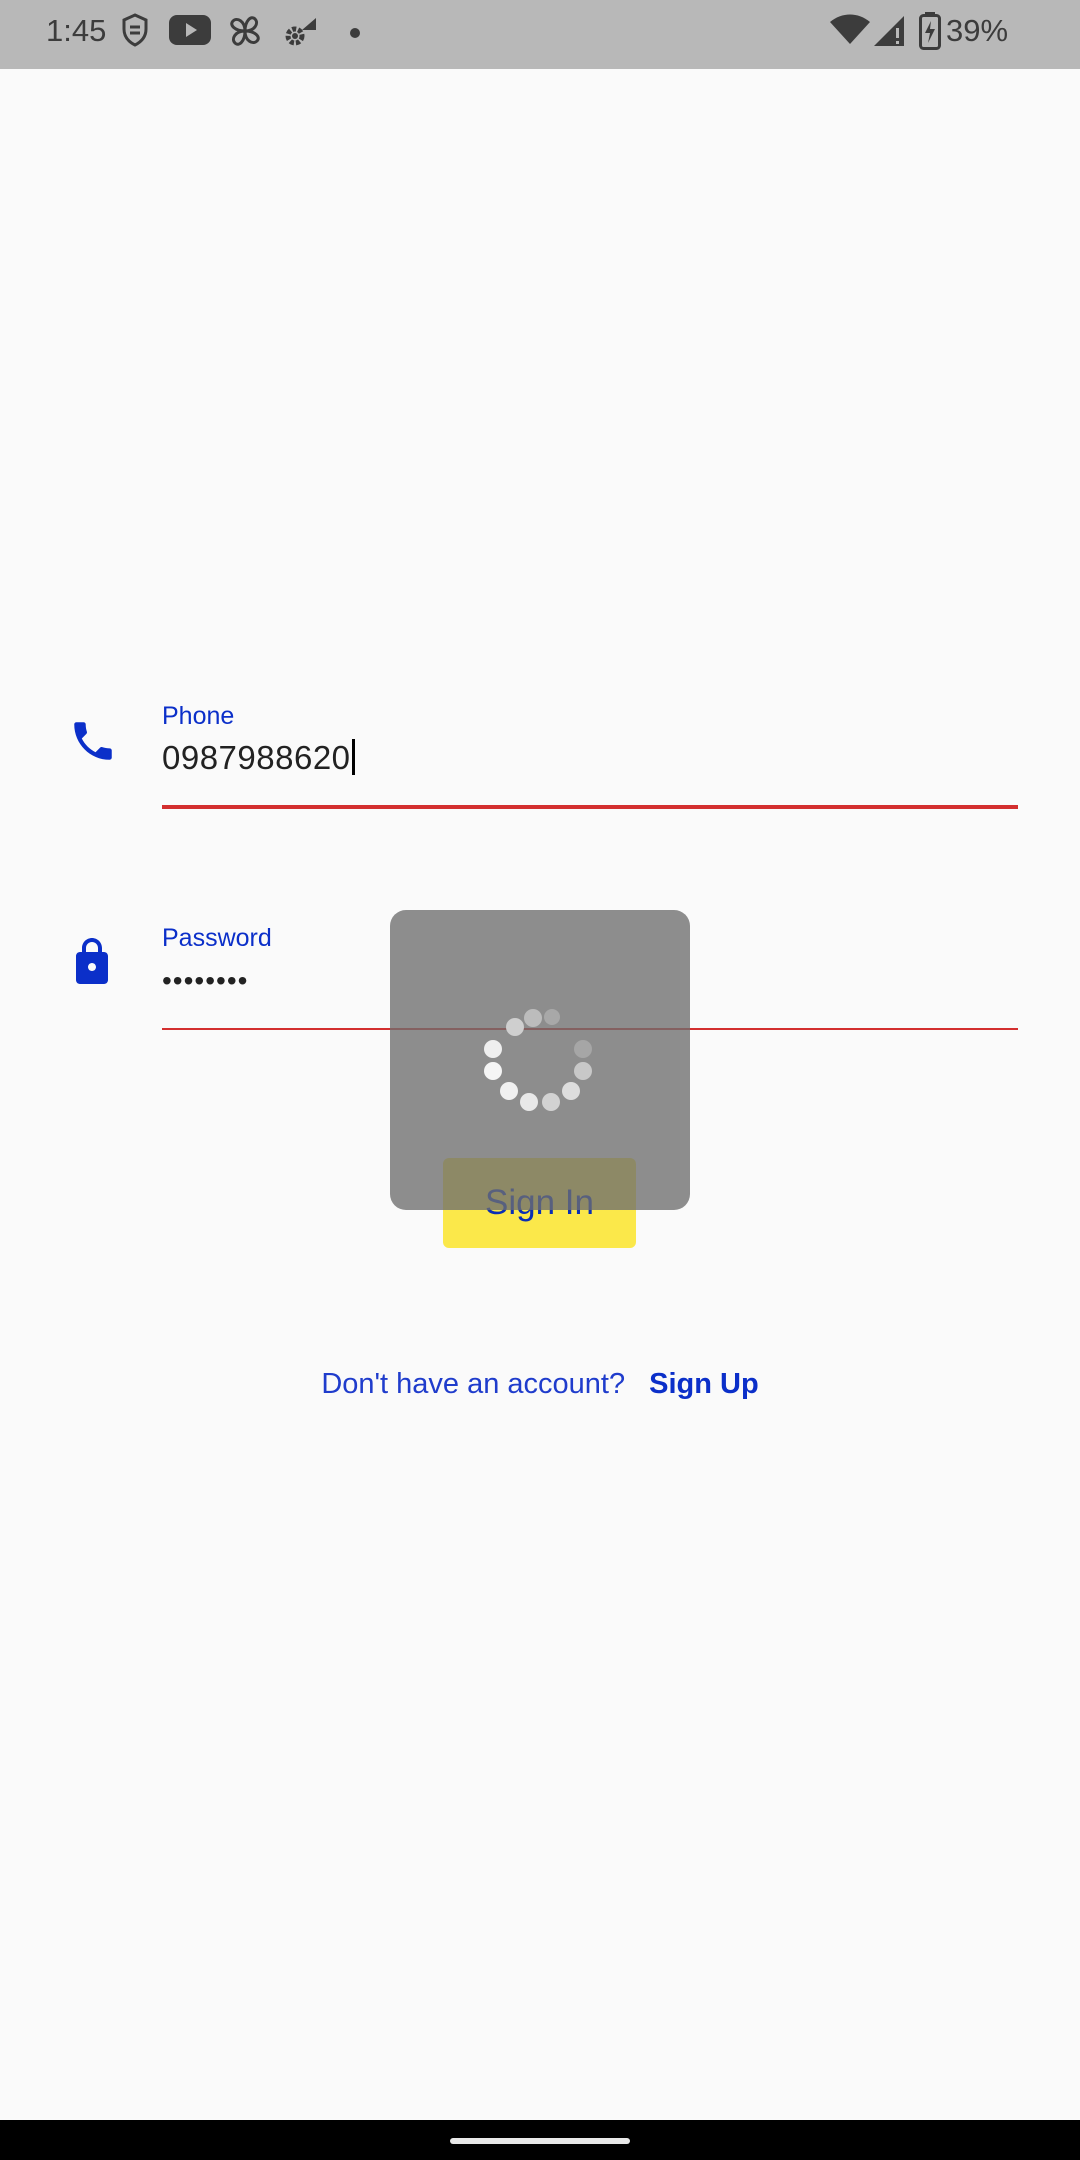 The width and height of the screenshot is (1080, 2160). What do you see at coordinates (704, 1384) in the screenshot?
I see `sign-up-link: Sign Up` at bounding box center [704, 1384].